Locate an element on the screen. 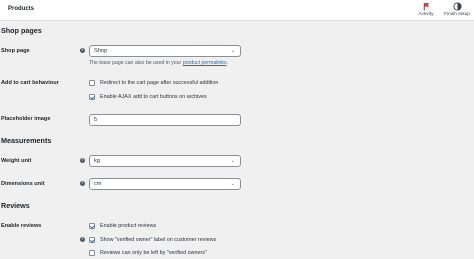 The width and height of the screenshot is (474, 259). activity-button: Activity is located at coordinates (426, 10).